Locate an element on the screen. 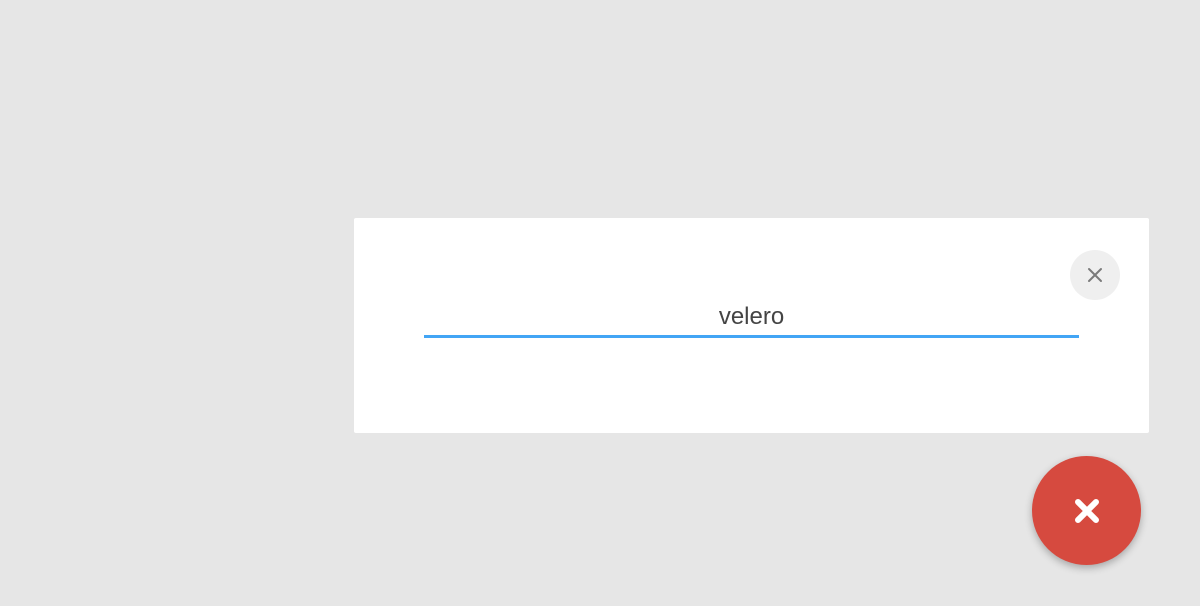 The image size is (1200, 606). close-fab-button is located at coordinates (1086, 510).